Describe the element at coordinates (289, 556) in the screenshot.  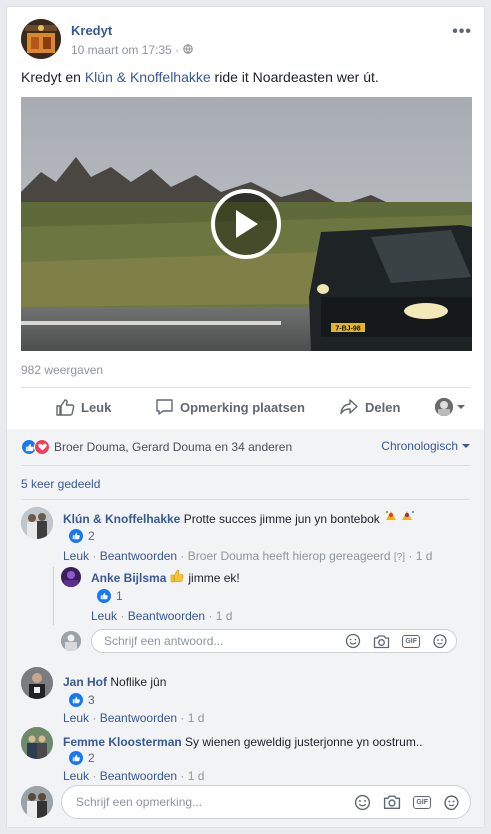
I see `reacted-by-text: Broer Douma heeft hierop gereageerd` at that location.